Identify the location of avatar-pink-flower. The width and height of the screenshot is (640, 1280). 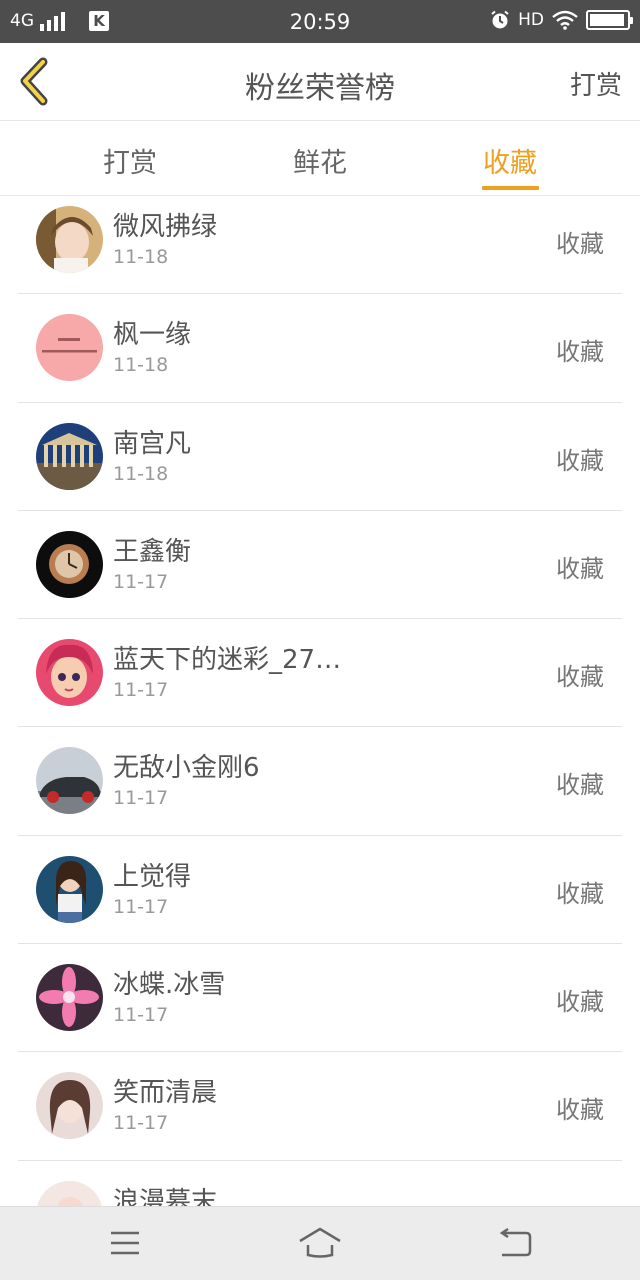
(69, 998).